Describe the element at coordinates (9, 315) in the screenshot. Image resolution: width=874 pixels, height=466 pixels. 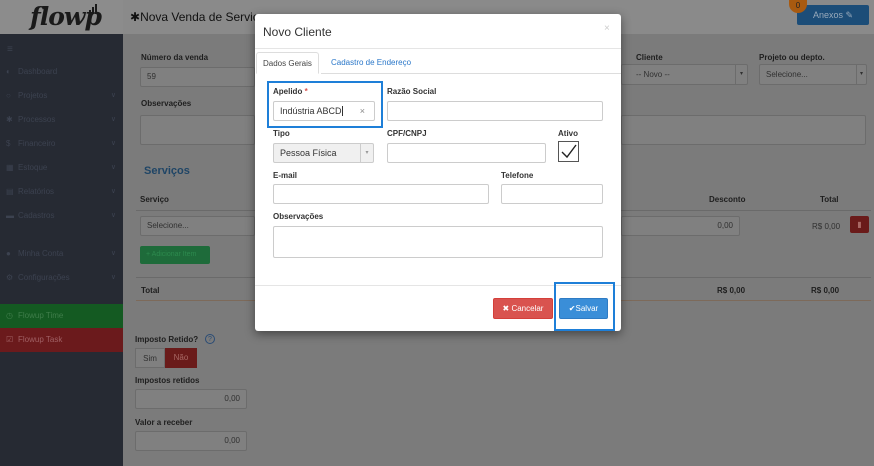
I see `clock-icon: ◷` at that location.